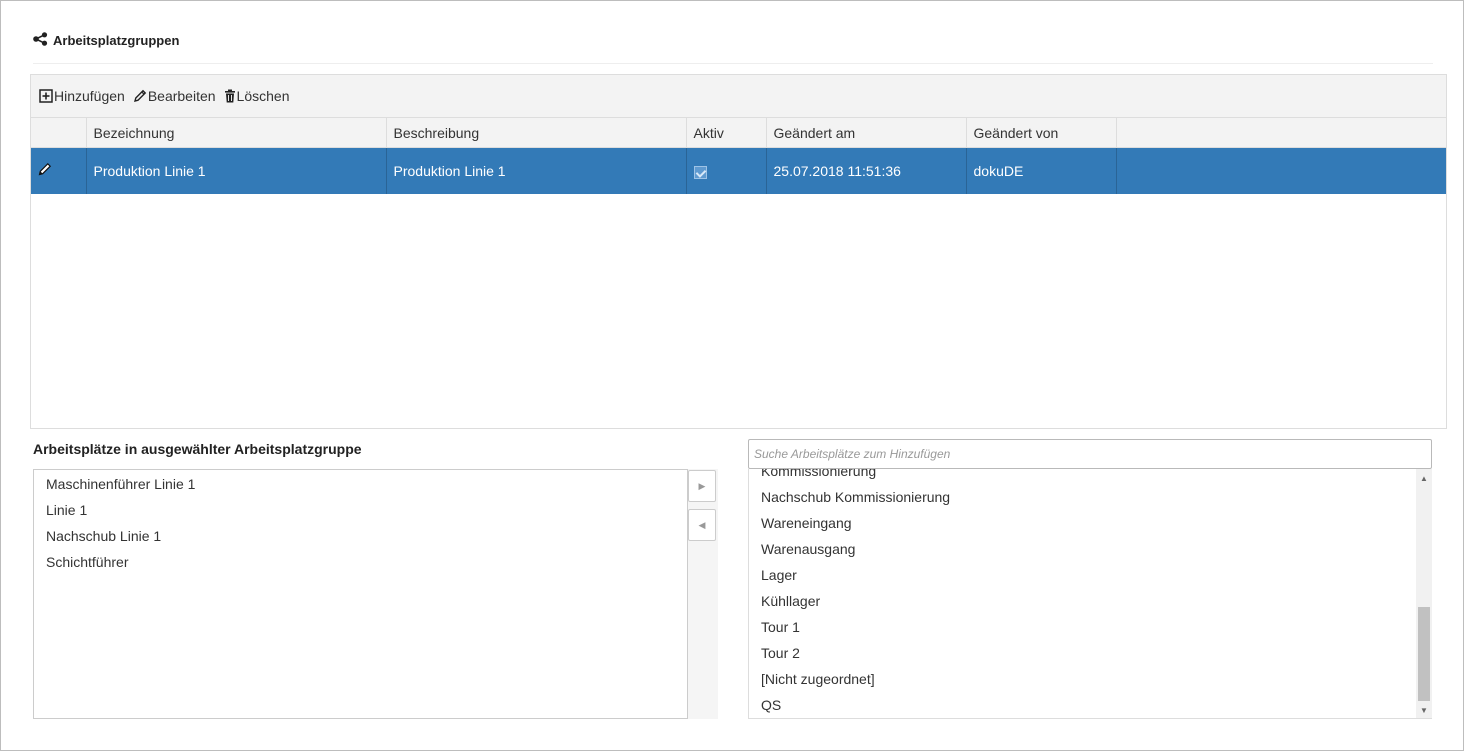 The height and width of the screenshot is (751, 1464). What do you see at coordinates (1083, 497) in the screenshot?
I see `list-item: Nachschub Kommissionierung` at bounding box center [1083, 497].